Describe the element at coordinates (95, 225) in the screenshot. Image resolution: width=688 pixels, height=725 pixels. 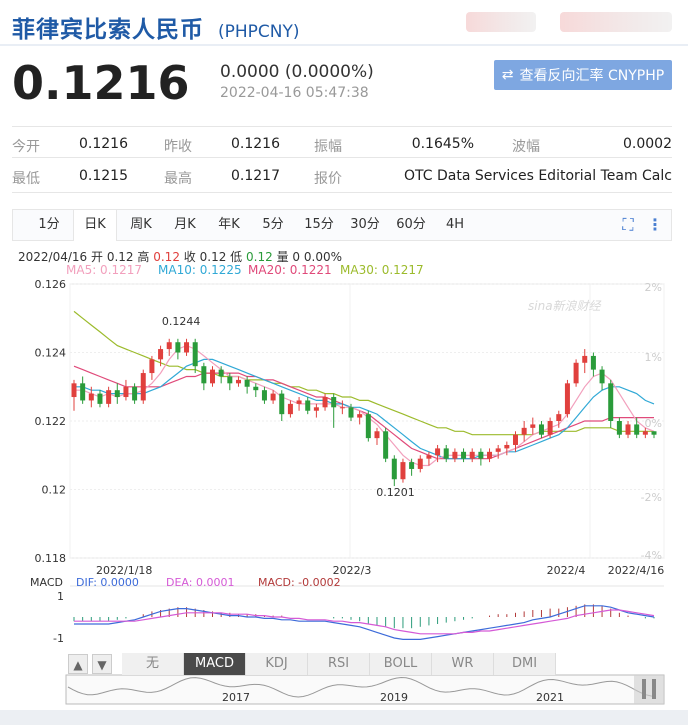
I see `tab-daily: 日K` at that location.